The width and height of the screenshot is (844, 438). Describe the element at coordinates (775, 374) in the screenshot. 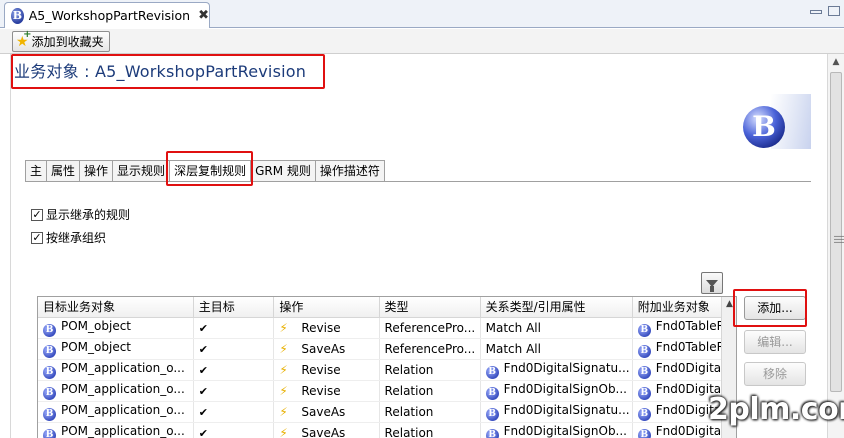

I see `remove-button: 移除` at that location.